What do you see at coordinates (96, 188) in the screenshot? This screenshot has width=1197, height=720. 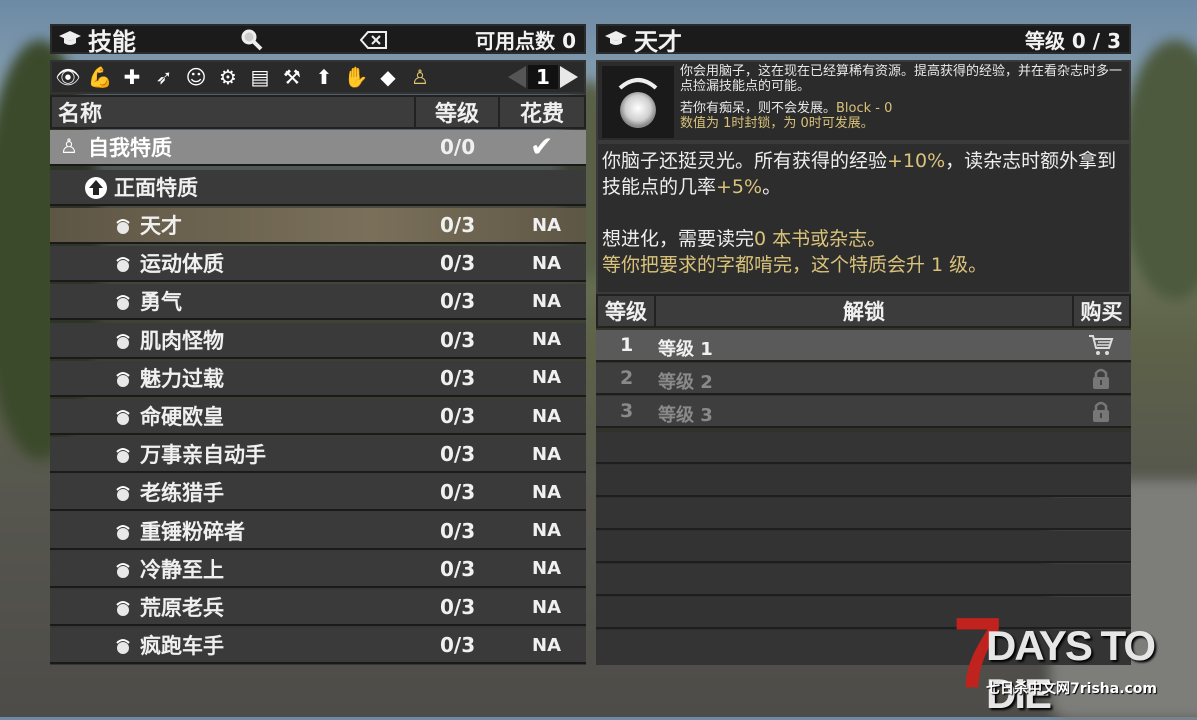 I see `arrow-up-circle-icon` at bounding box center [96, 188].